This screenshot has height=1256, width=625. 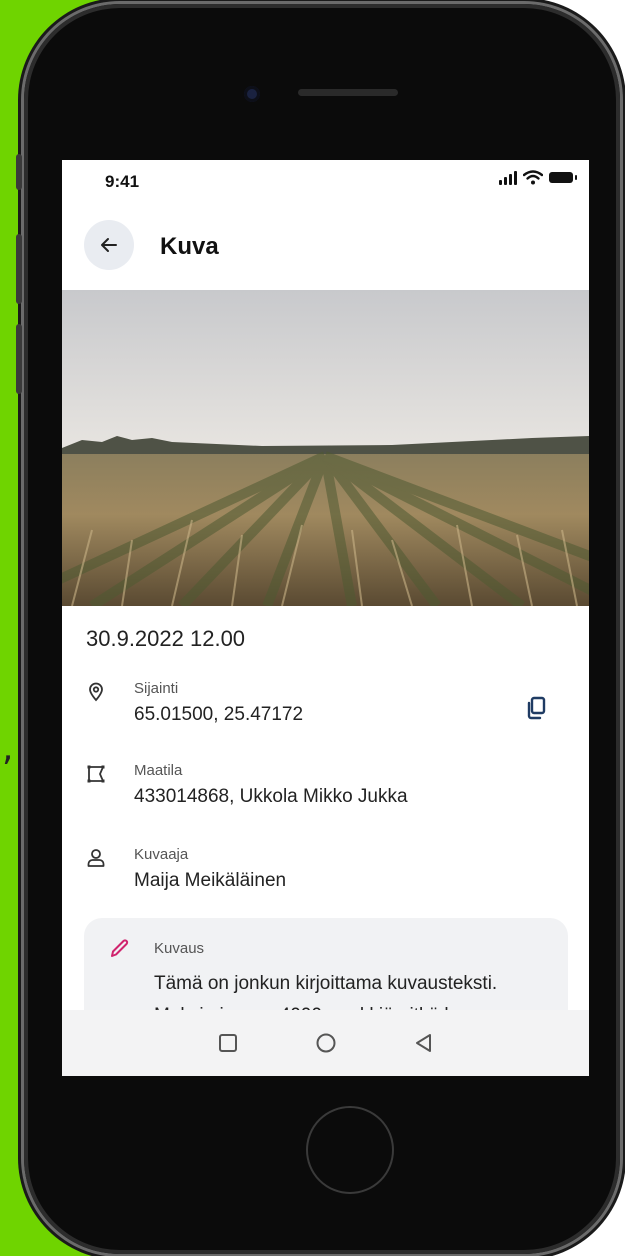 What do you see at coordinates (325, 248) in the screenshot?
I see `app-header: Kuva` at bounding box center [325, 248].